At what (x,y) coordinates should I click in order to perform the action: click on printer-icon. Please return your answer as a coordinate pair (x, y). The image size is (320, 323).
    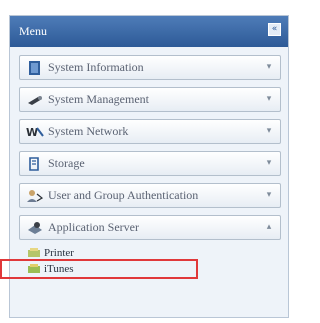
    Looking at the image, I should click on (34, 252).